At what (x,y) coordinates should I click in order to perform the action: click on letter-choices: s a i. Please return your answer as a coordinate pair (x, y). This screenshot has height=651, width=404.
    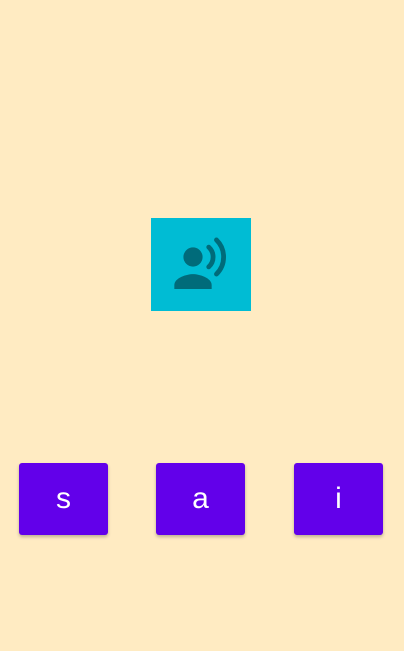
    Looking at the image, I should click on (202, 499).